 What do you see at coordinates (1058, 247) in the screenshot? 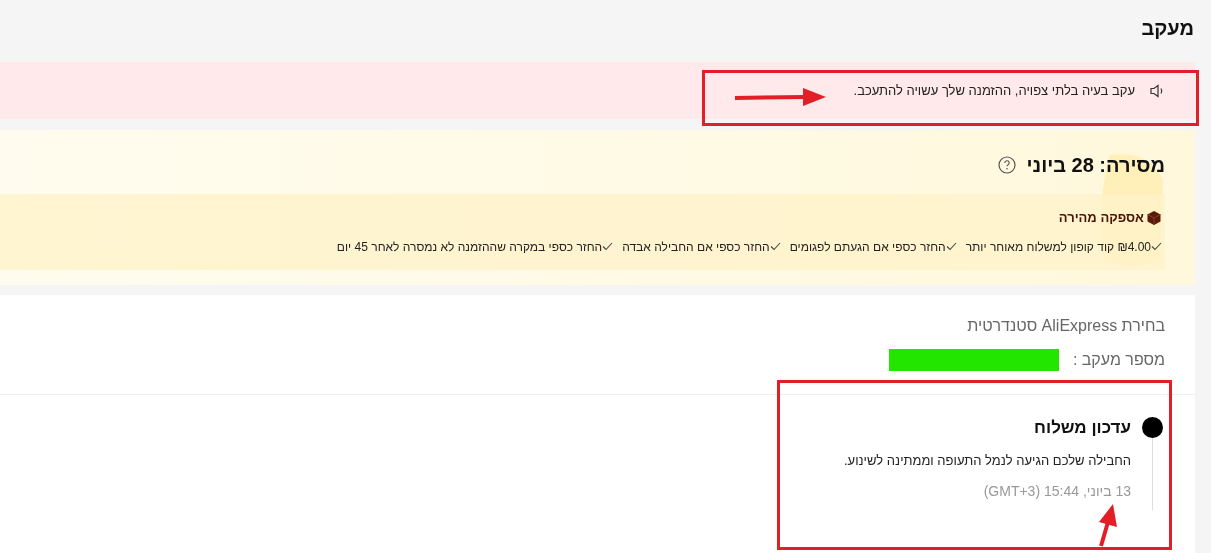
I see `guarantee-text: ₪4.00 קוד קופון למשלוח מאוחר יותר` at bounding box center [1058, 247].